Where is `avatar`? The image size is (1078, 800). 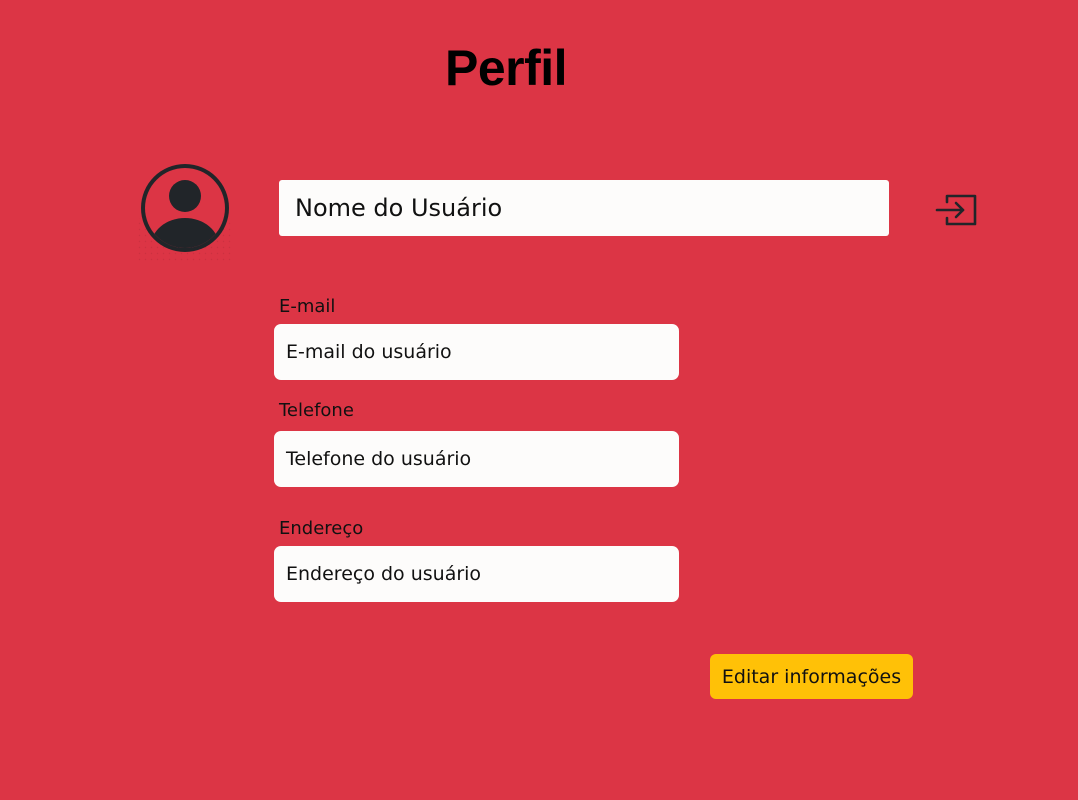
avatar is located at coordinates (185, 213).